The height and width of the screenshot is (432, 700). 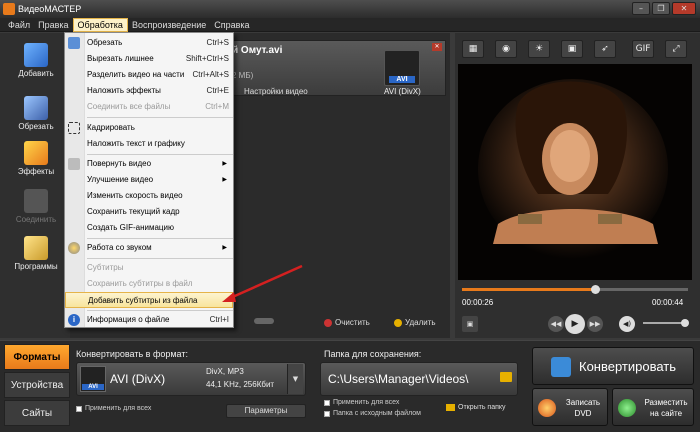 I want to click on volume-handle, so click(x=684, y=323).